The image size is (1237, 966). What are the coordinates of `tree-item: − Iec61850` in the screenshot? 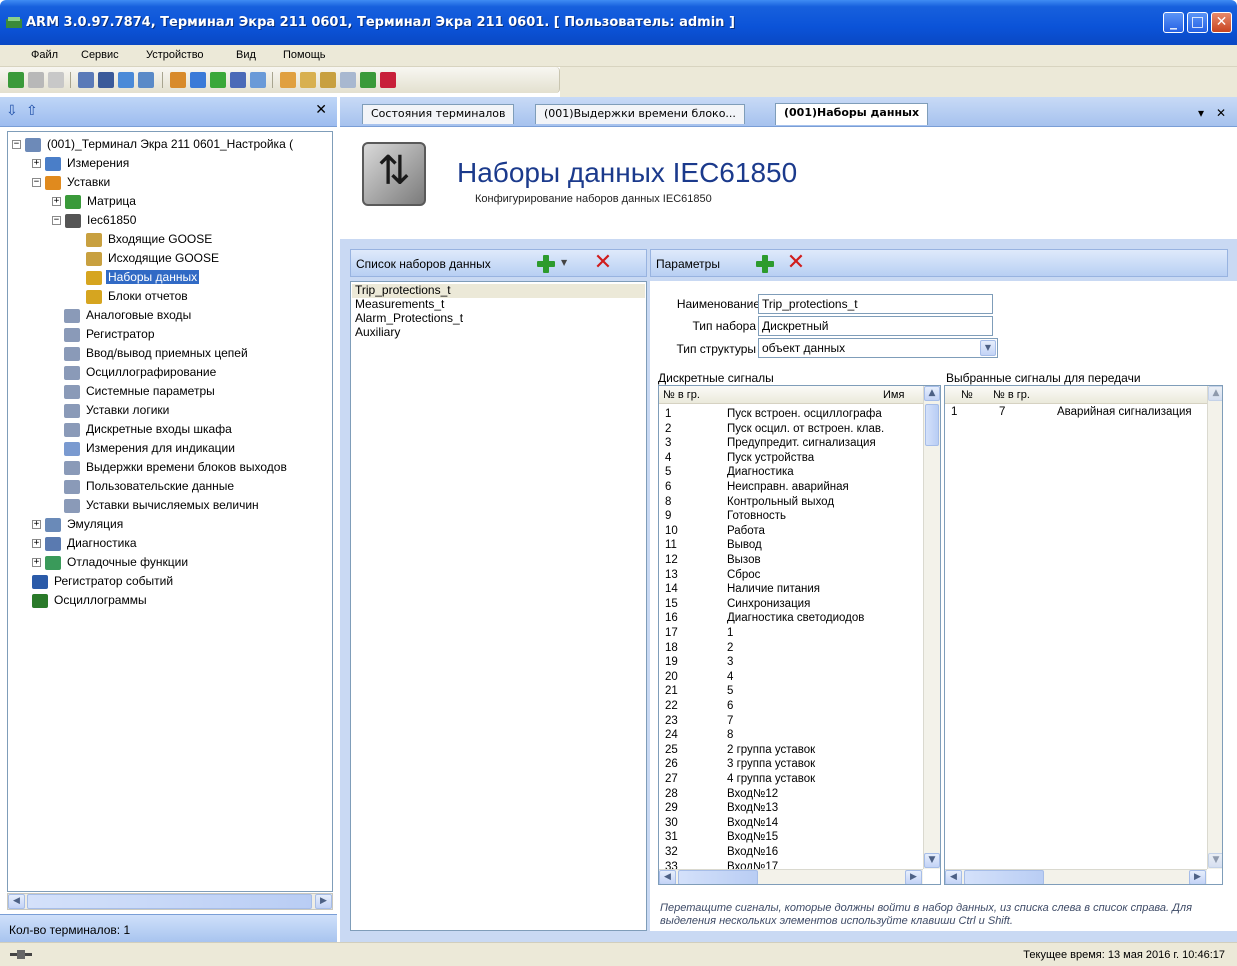 It's located at (95, 221).